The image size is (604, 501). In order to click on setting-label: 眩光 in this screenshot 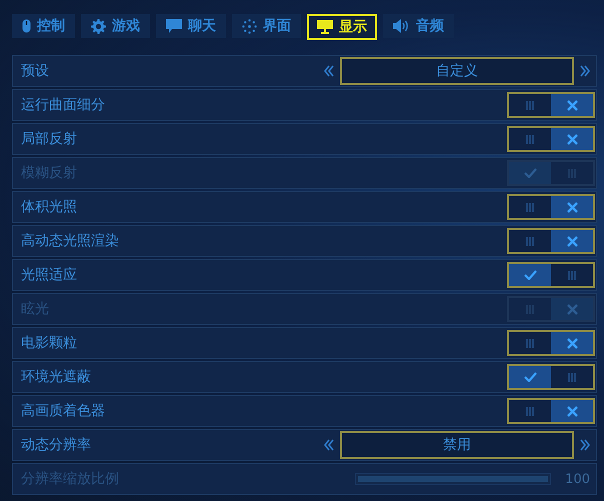, I will do `click(35, 309)`.